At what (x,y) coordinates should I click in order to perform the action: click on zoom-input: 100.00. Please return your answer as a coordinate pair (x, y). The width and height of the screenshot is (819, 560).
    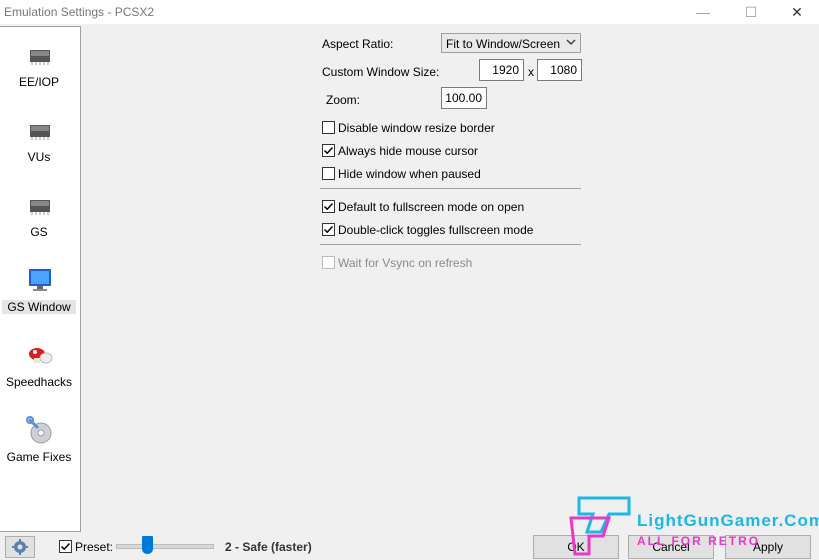
    Looking at the image, I should click on (464, 98).